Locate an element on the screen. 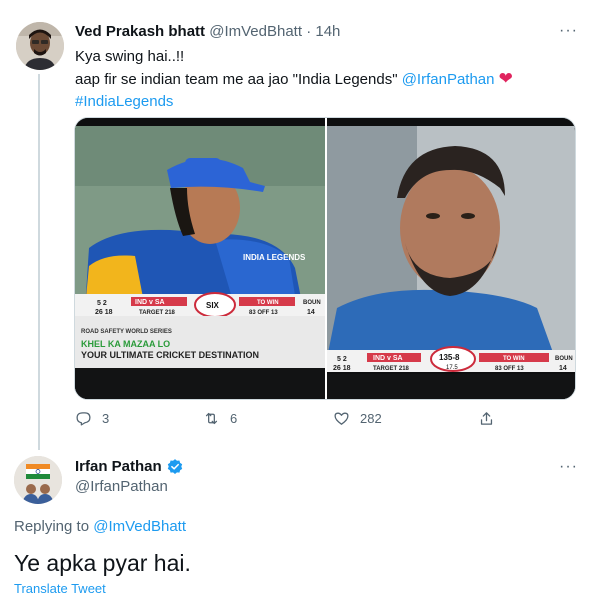 This screenshot has width=600, height=607. reply-name-row: Irfan Pathan is located at coordinates (129, 467).